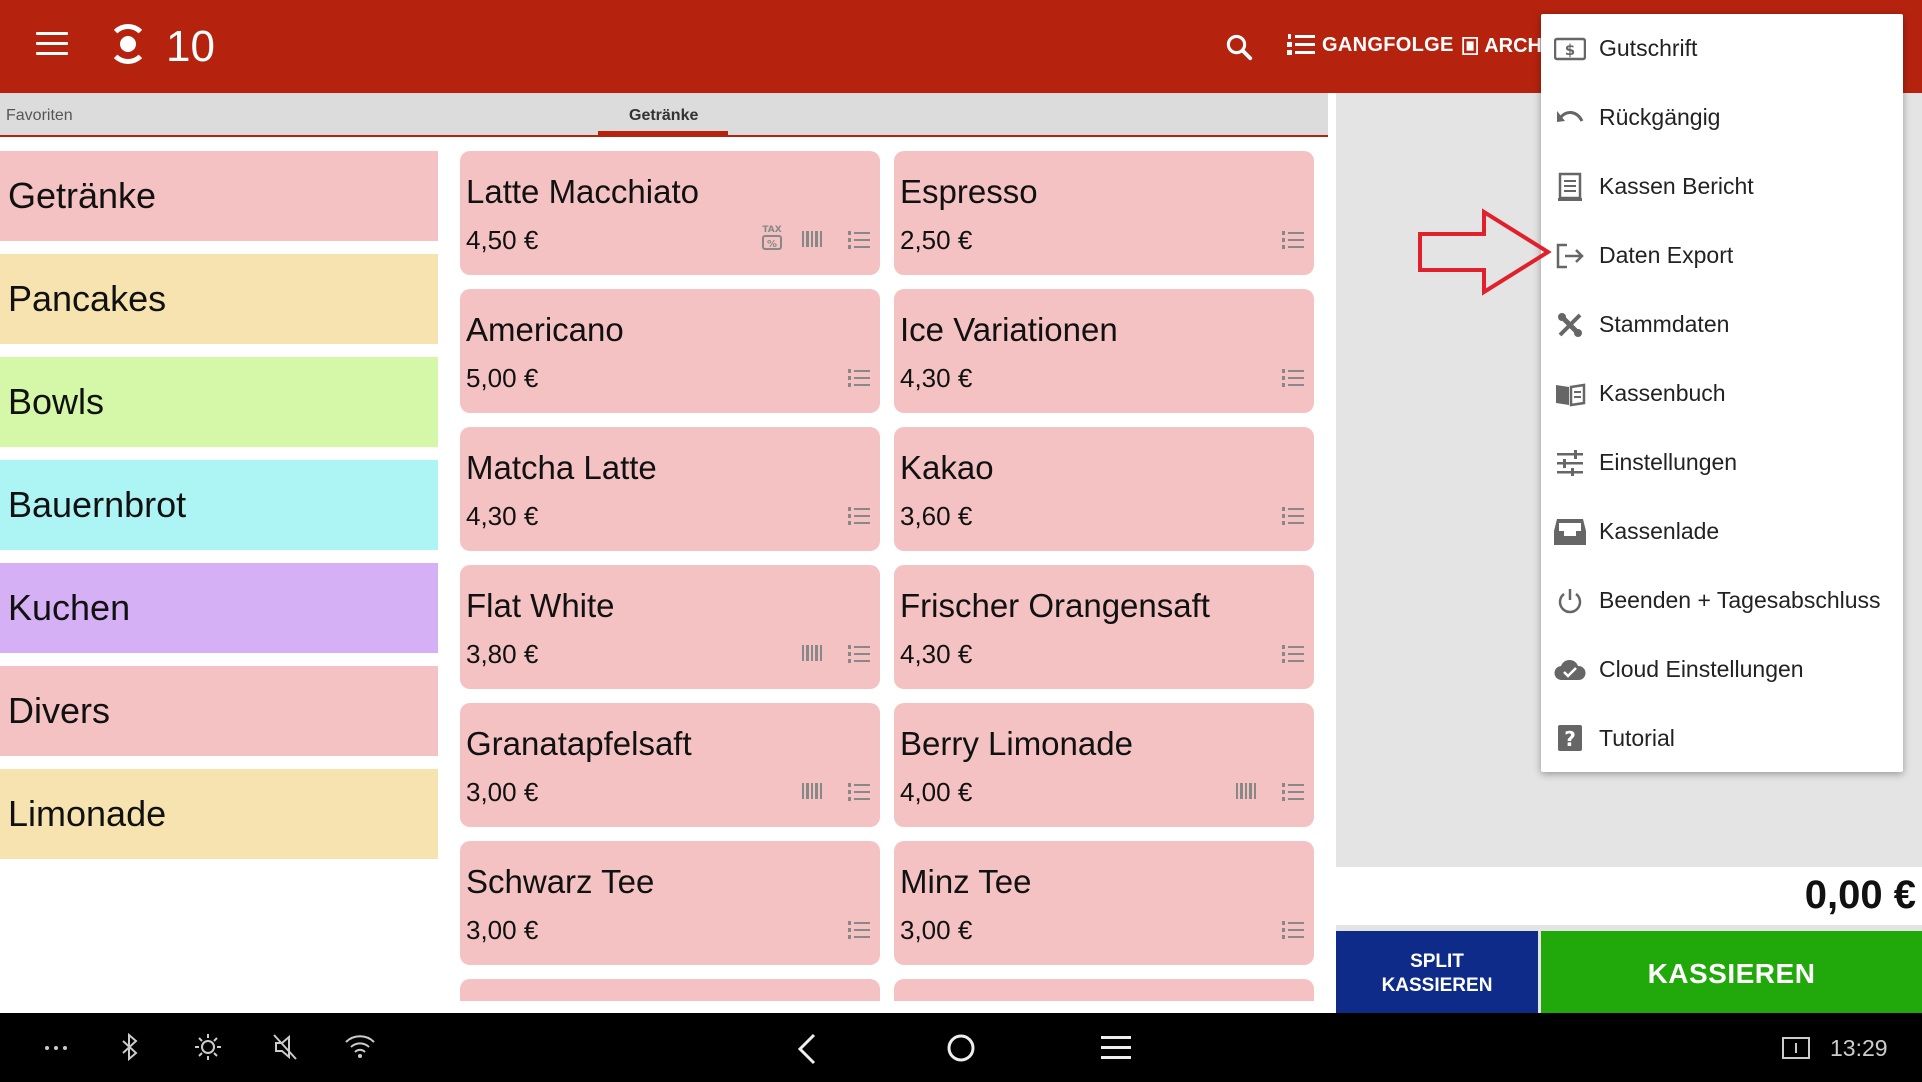  Describe the element at coordinates (1502, 46) in the screenshot. I see `archiv-button: ARCH` at that location.